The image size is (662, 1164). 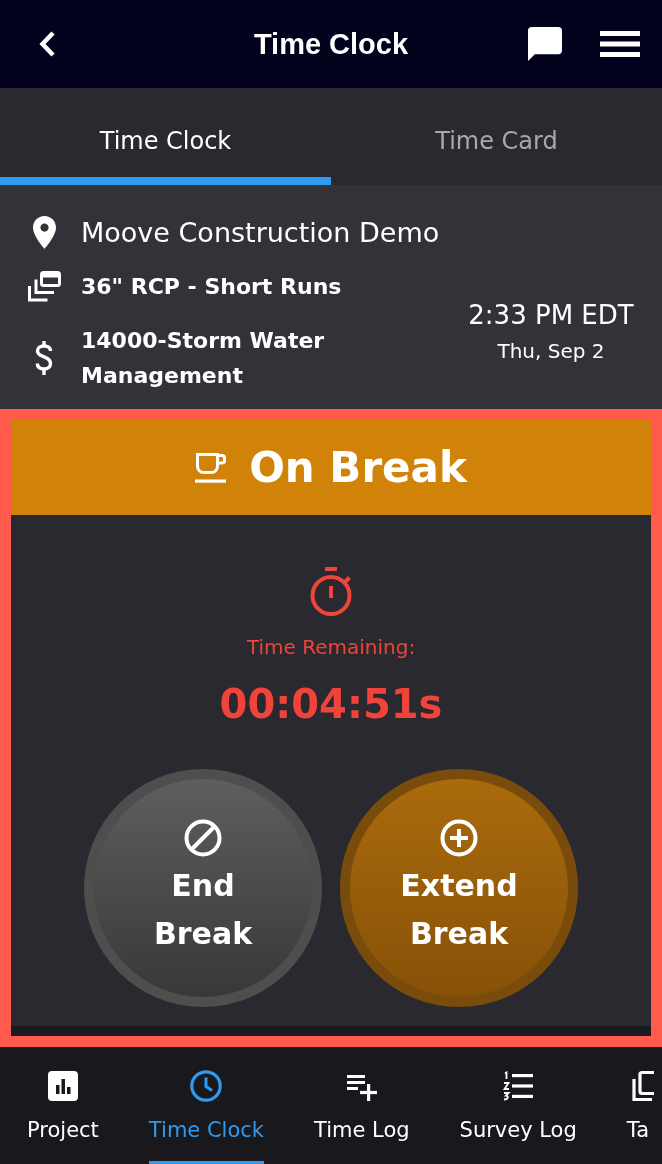 I want to click on extend-break-button: Extend Break, so click(x=459, y=888).